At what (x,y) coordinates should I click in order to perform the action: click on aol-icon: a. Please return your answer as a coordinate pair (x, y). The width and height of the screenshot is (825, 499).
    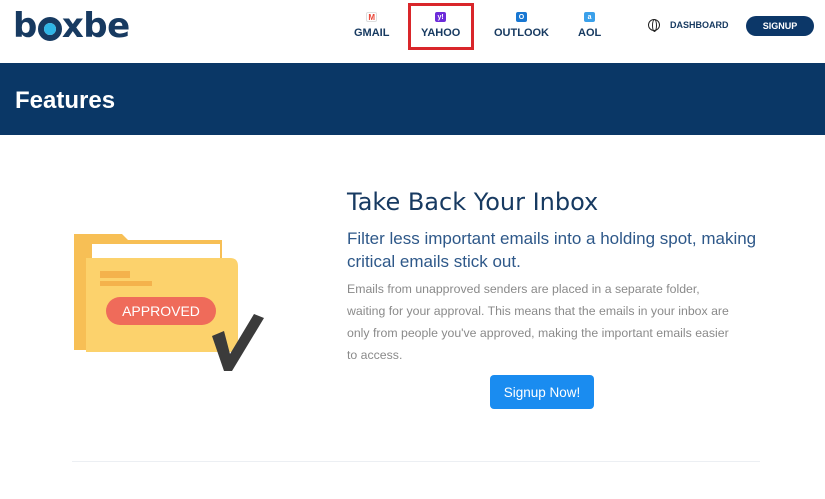
    Looking at the image, I should click on (590, 17).